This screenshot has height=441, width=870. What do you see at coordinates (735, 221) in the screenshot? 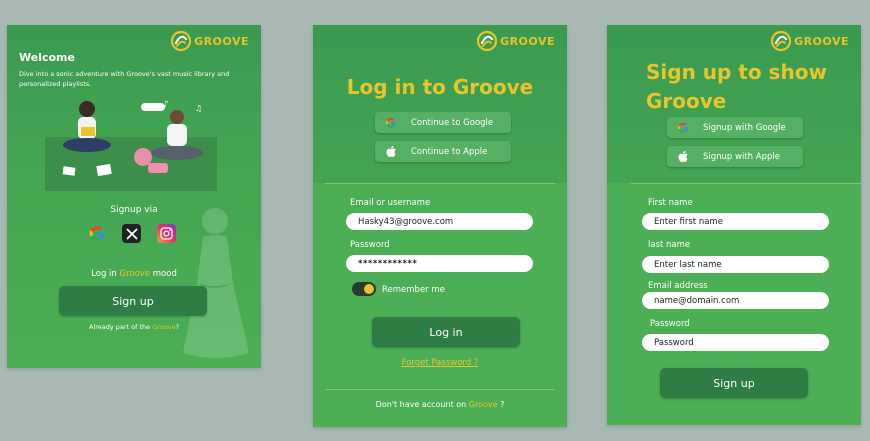
I see `first-name-field: Enter first name` at bounding box center [735, 221].